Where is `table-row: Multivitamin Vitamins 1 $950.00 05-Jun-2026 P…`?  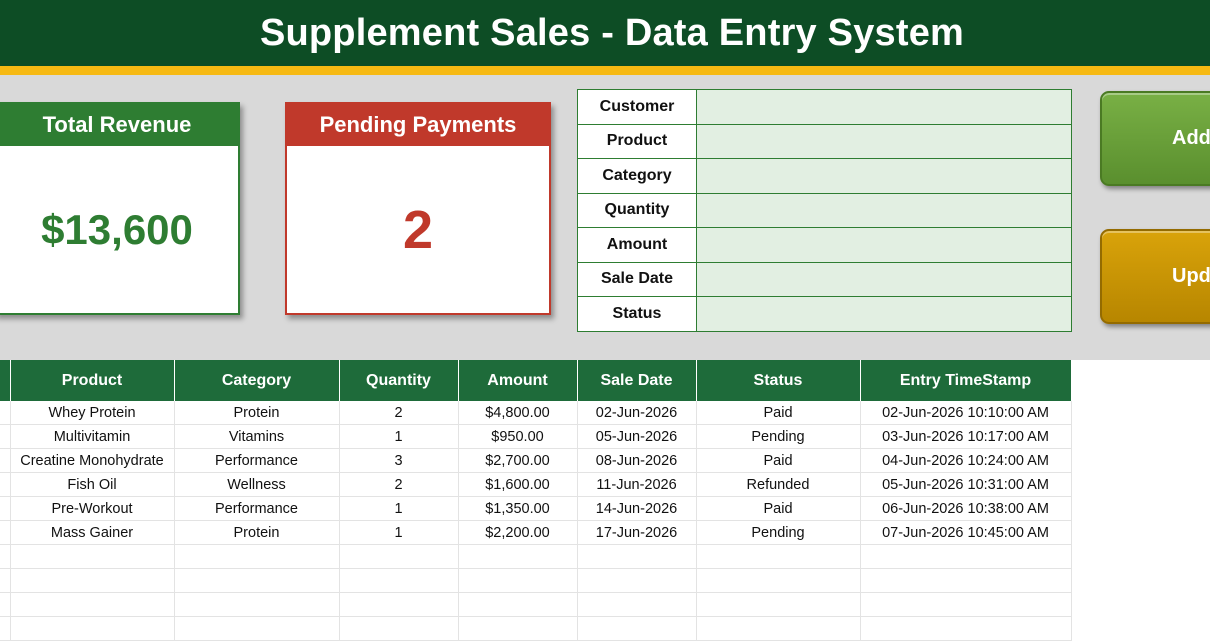
table-row: Multivitamin Vitamins 1 $950.00 05-Jun-2026 P… is located at coordinates (536, 436).